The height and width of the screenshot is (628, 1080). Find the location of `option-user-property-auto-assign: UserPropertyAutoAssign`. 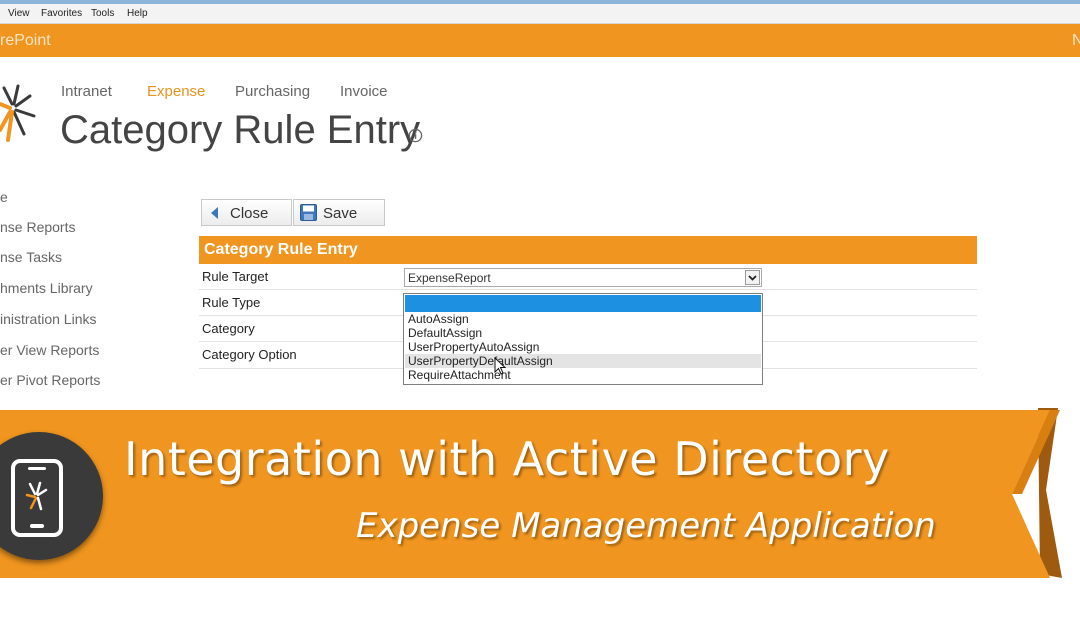

option-user-property-auto-assign: UserPropertyAutoAssign is located at coordinates (583, 347).